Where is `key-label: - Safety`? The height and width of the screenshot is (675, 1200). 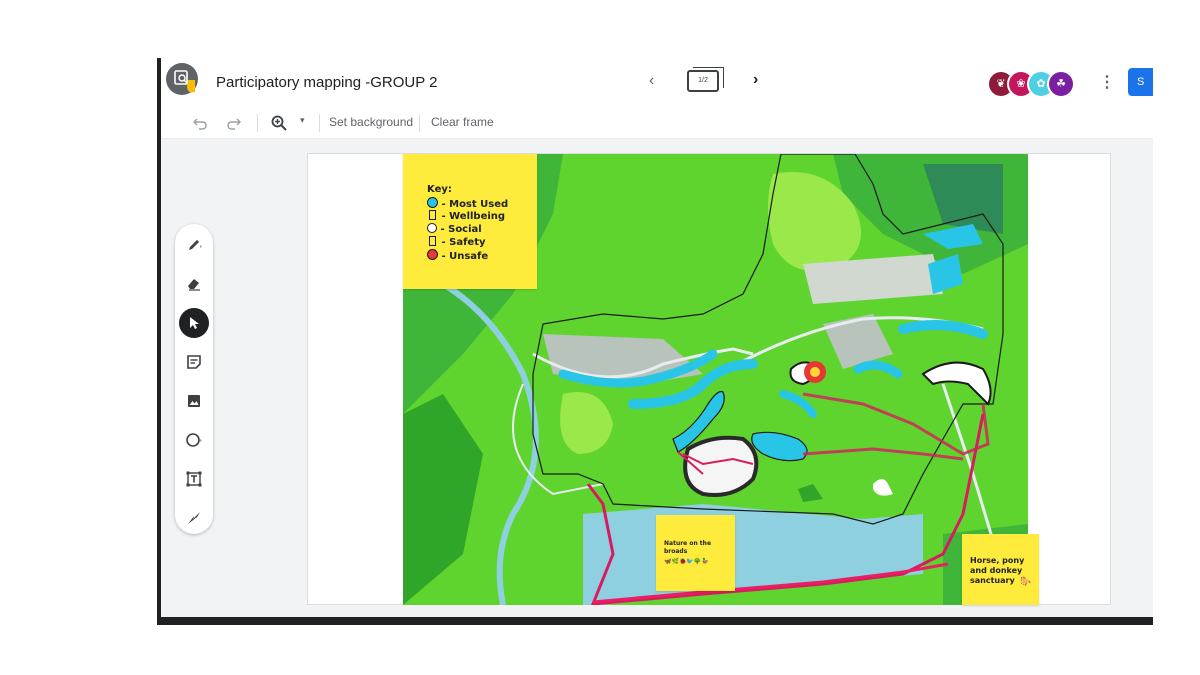
key-label: - Safety is located at coordinates (462, 242).